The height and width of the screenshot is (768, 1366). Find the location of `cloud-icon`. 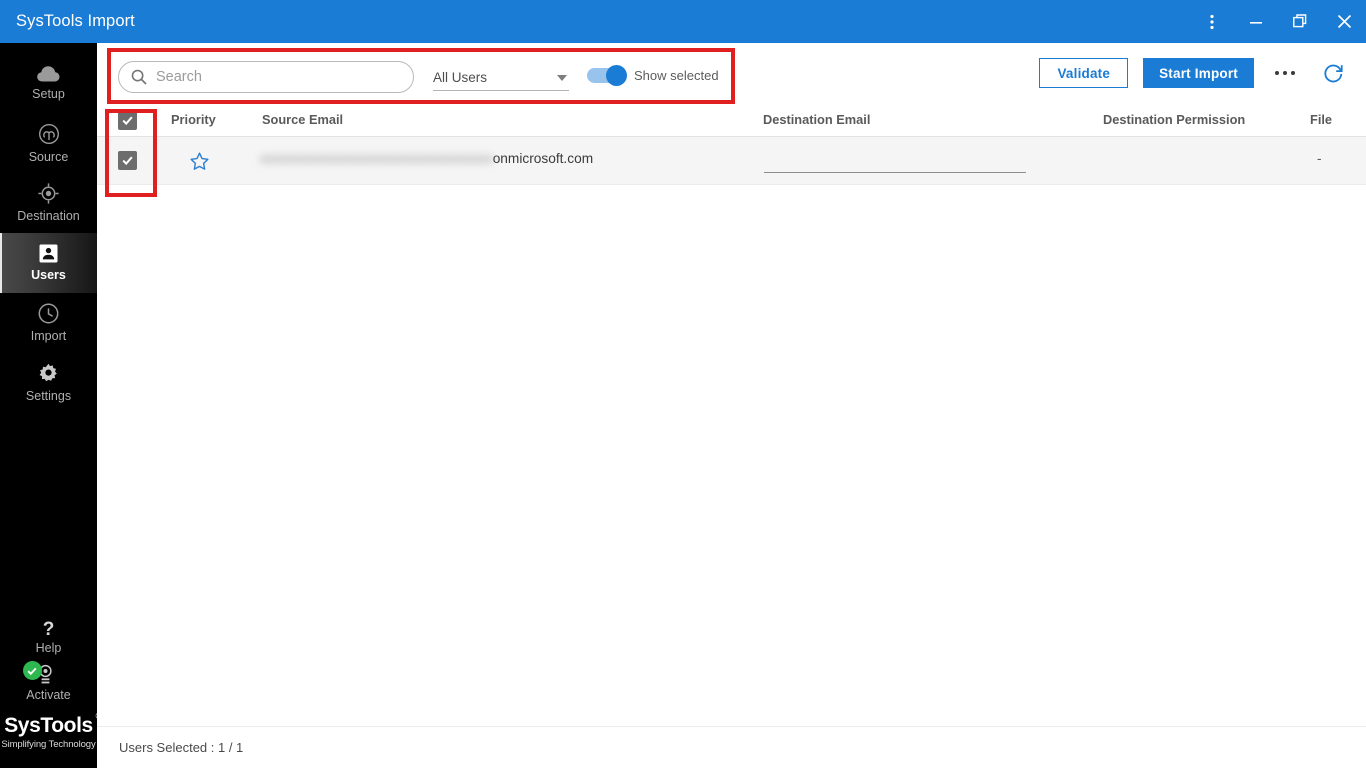

cloud-icon is located at coordinates (48, 73).